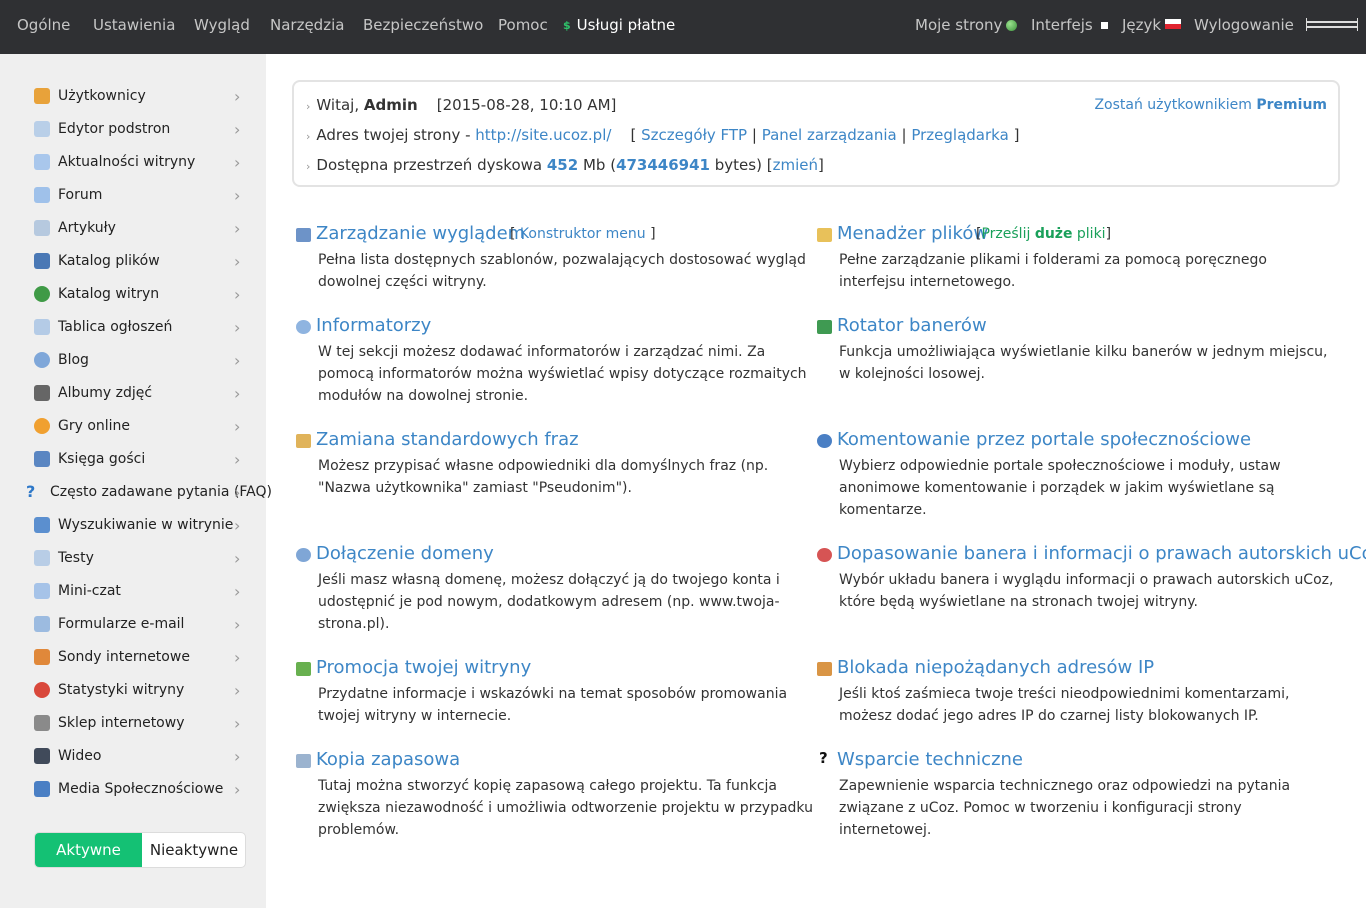 The image size is (1366, 908). Describe the element at coordinates (133, 327) in the screenshot. I see `sidebar-item: Tablica ogłoszeń ›` at that location.